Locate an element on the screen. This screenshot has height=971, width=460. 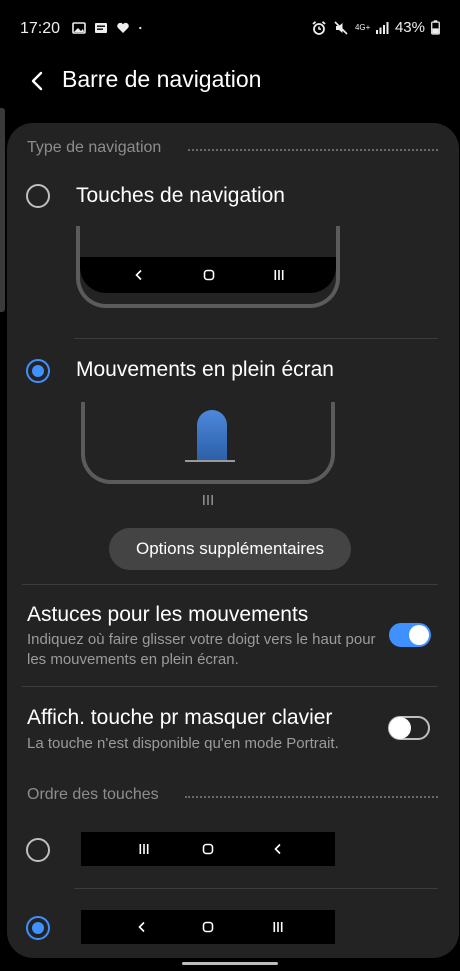
heart-icon is located at coordinates (123, 27).